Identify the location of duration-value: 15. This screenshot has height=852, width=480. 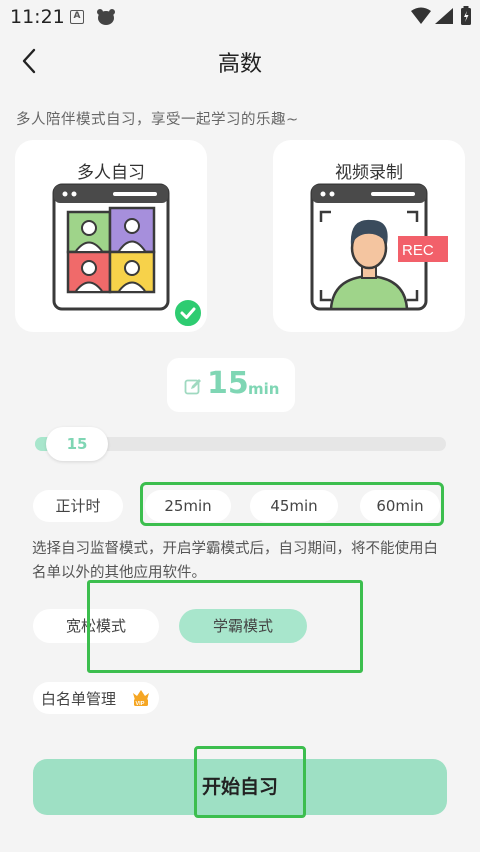
(228, 383).